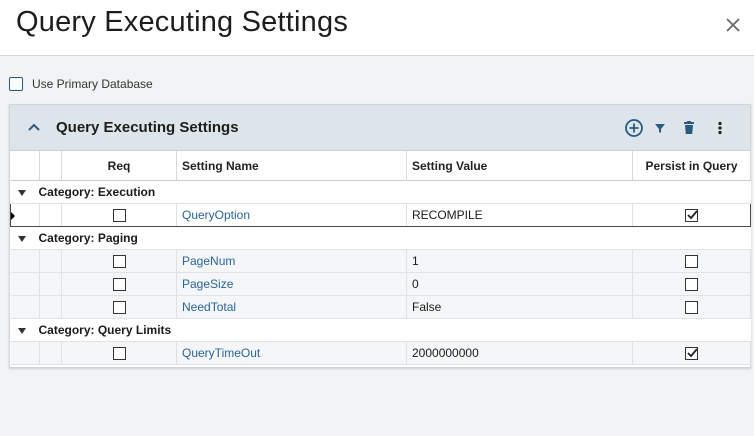 This screenshot has height=436, width=754. Describe the element at coordinates (415, 284) in the screenshot. I see `setting-value-text: 0` at that location.